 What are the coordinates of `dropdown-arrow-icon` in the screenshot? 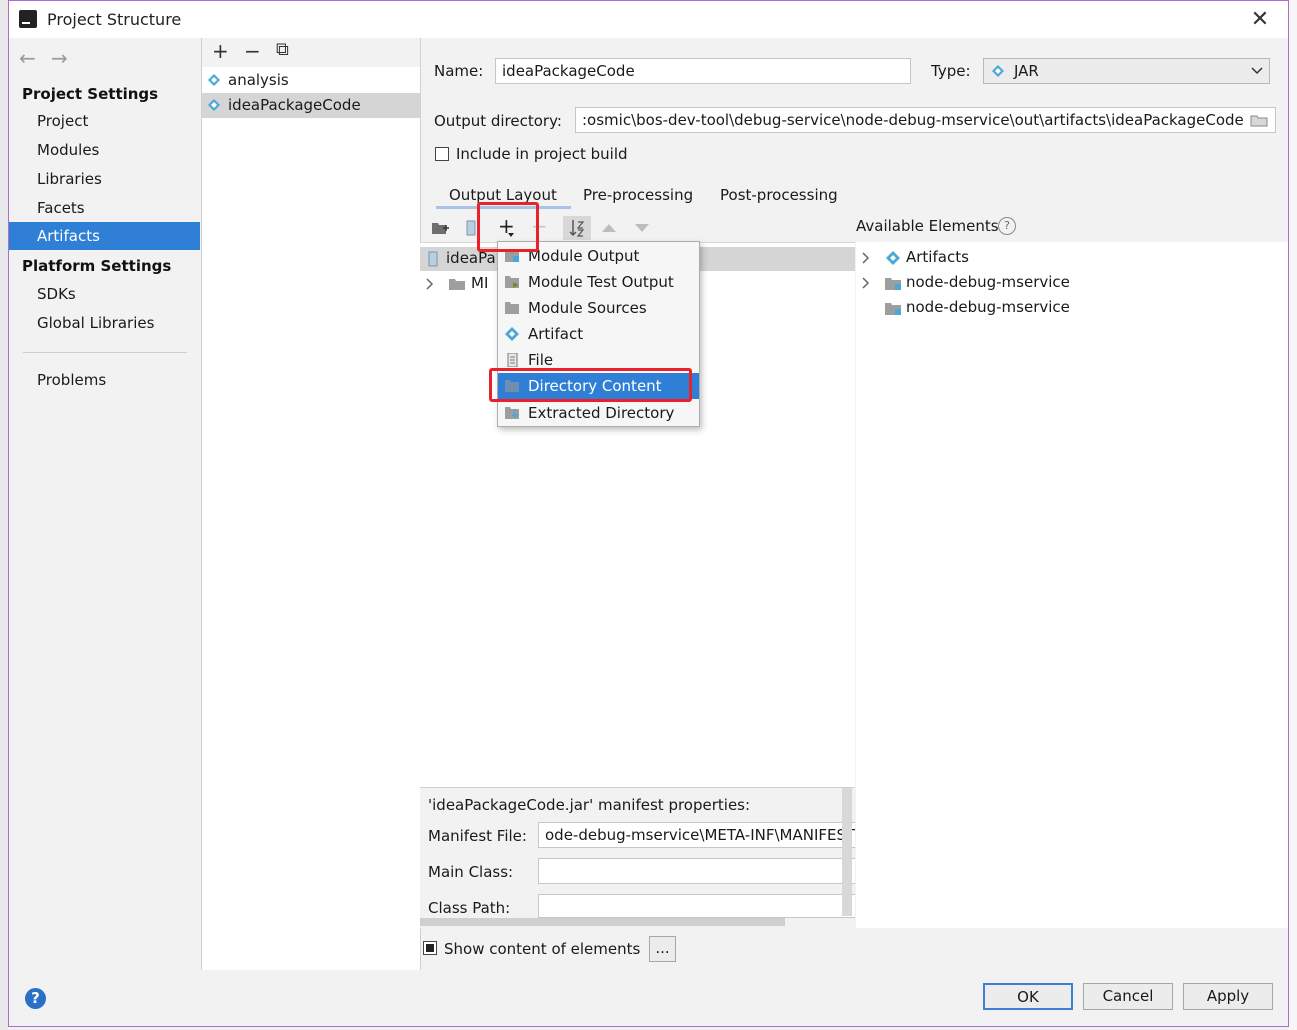 It's located at (511, 235).